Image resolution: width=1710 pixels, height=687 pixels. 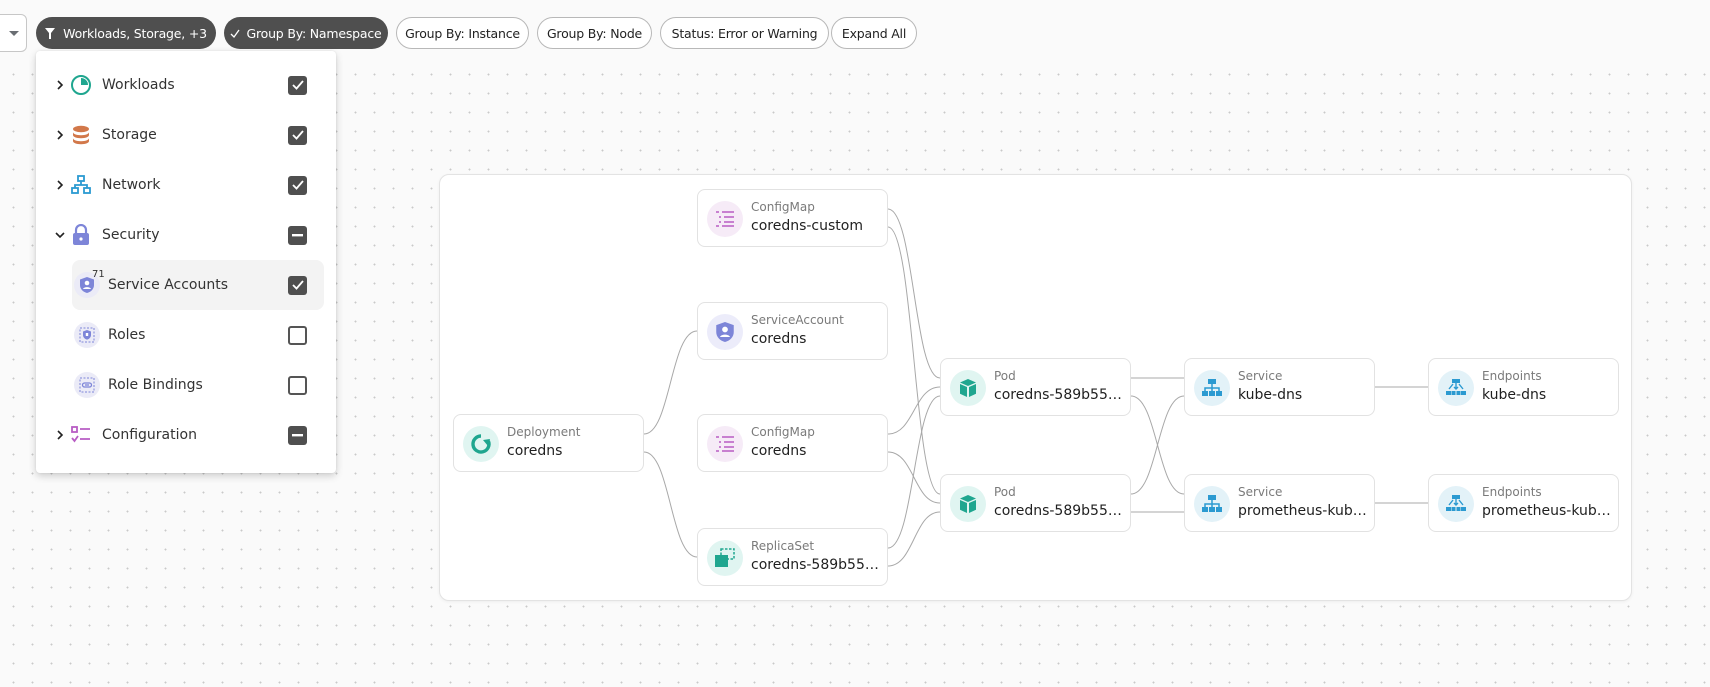 What do you see at coordinates (135, 33) in the screenshot?
I see `filter-chip-label: Workloads, Storage, +3` at bounding box center [135, 33].